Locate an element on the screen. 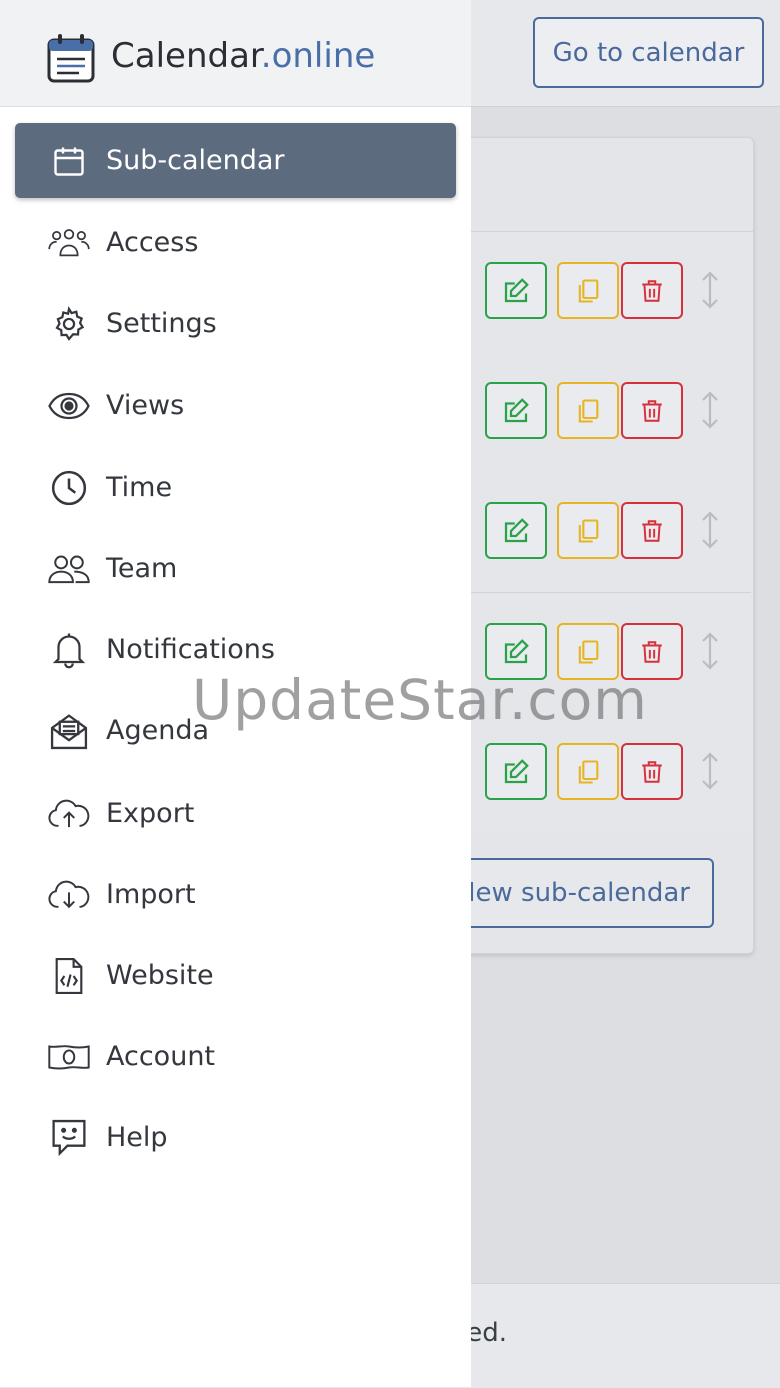 Image resolution: width=780 pixels, height=1388 pixels. gear-icon is located at coordinates (69, 324).